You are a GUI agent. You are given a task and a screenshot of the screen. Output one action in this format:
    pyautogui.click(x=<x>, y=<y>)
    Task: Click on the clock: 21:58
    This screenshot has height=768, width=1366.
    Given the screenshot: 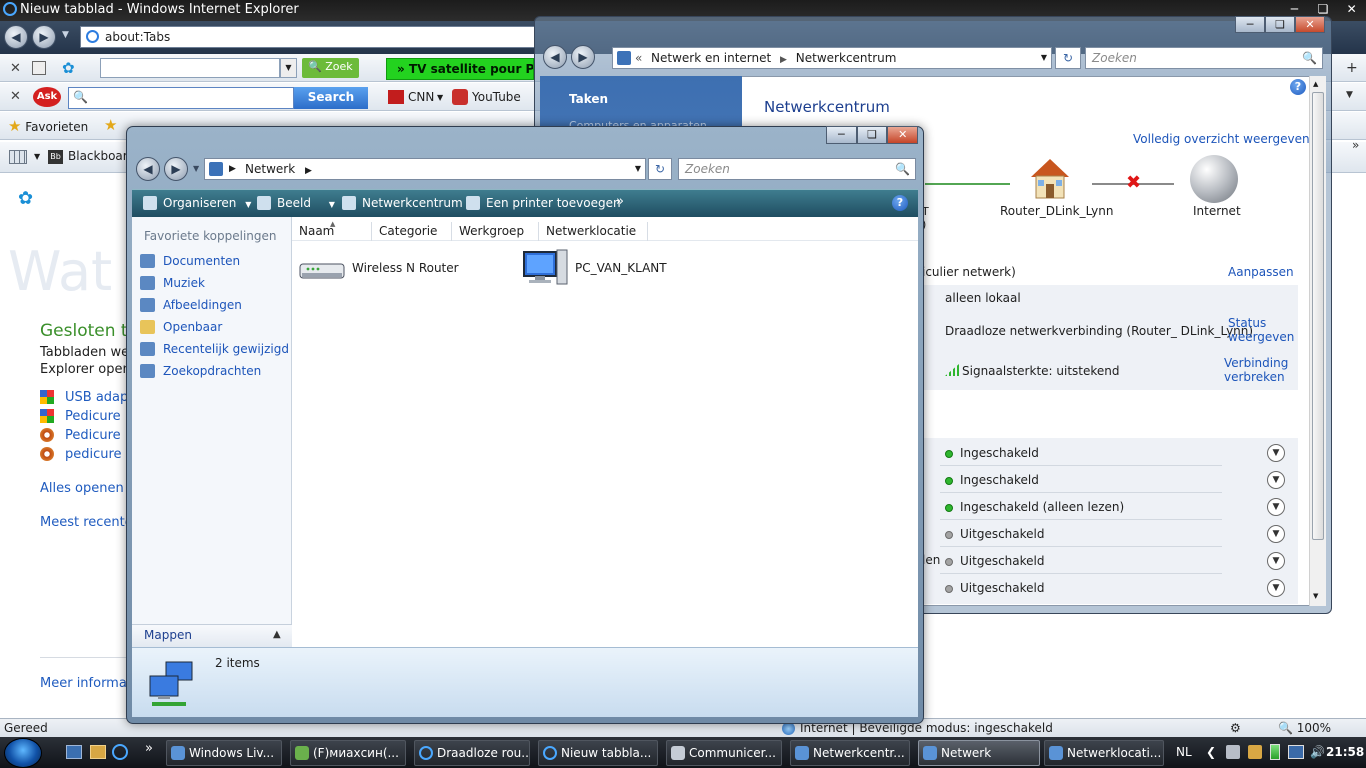 What is the action you would take?
    pyautogui.click(x=1345, y=752)
    